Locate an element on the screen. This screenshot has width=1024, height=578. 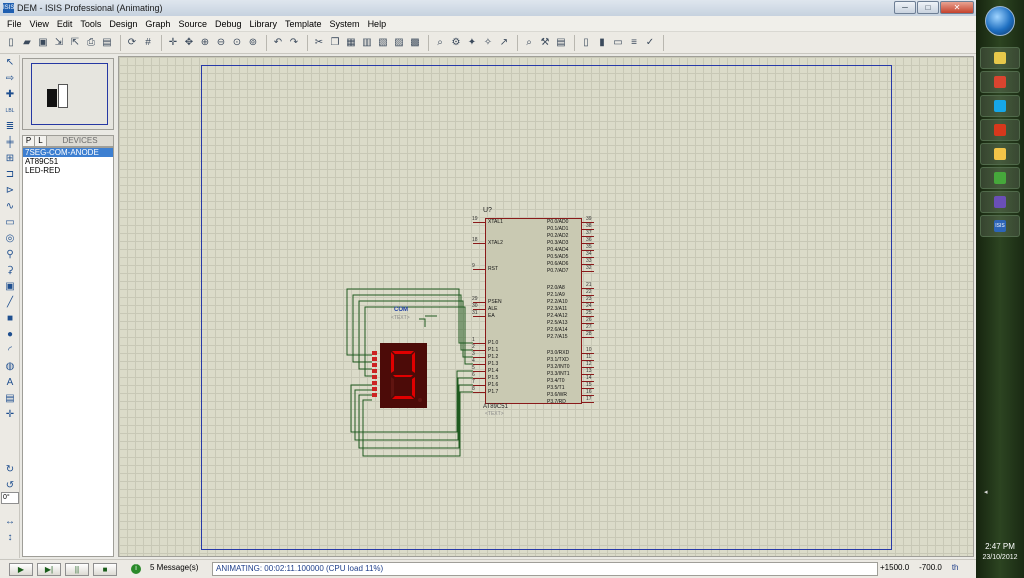
tape-recorder-icon: ▭ is located at coordinates (10, 222).